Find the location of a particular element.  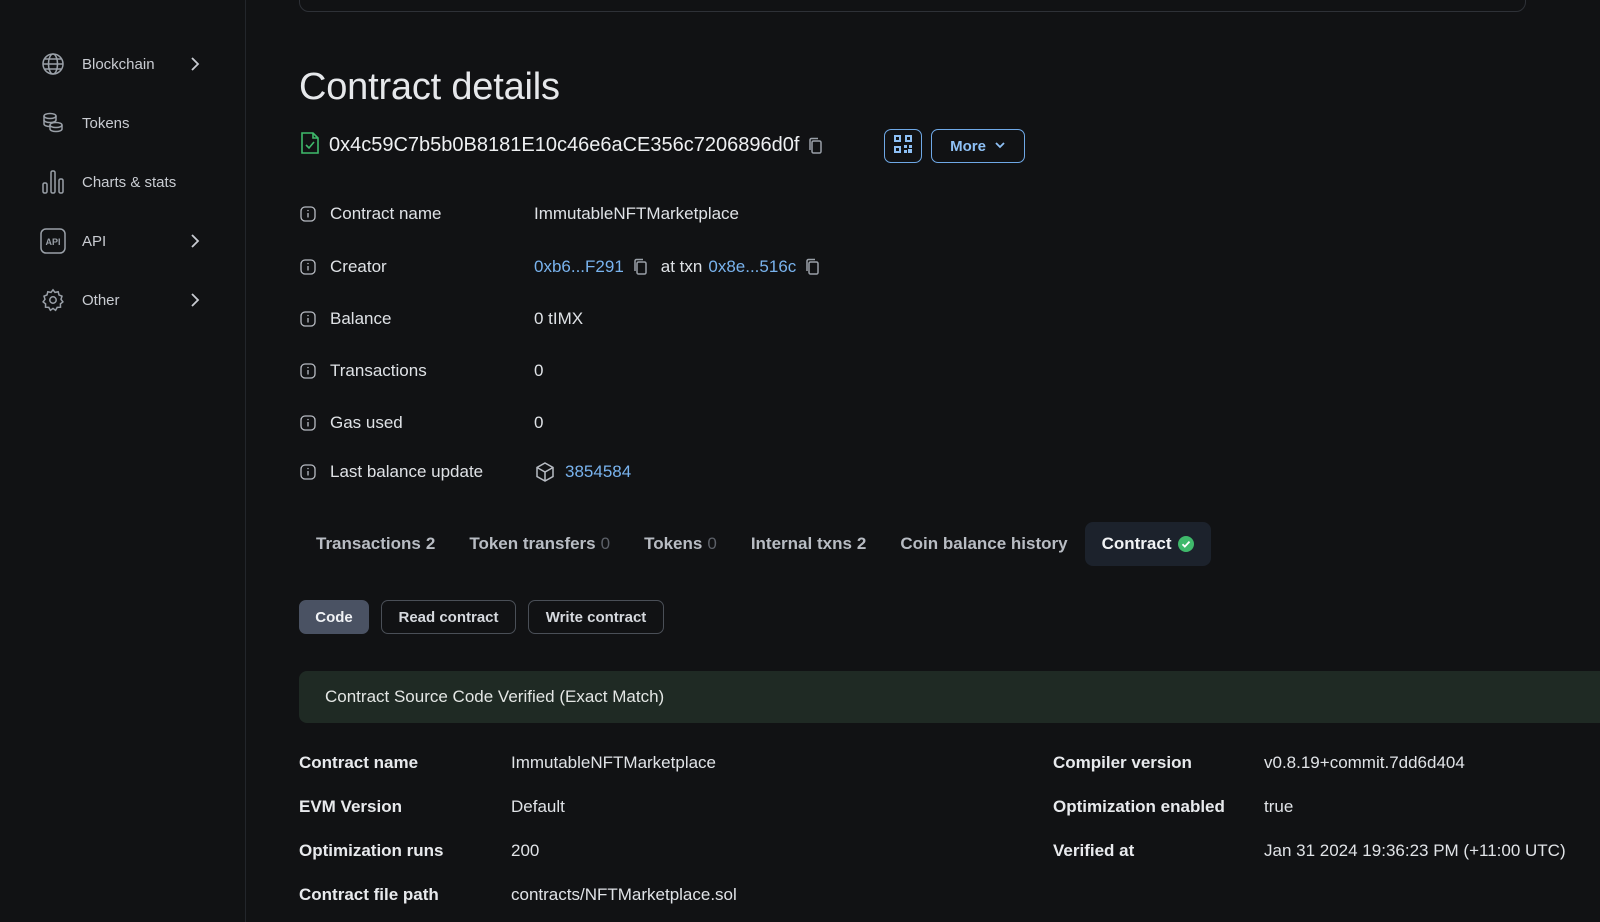

tab-label: Contract is located at coordinates (1136, 543).